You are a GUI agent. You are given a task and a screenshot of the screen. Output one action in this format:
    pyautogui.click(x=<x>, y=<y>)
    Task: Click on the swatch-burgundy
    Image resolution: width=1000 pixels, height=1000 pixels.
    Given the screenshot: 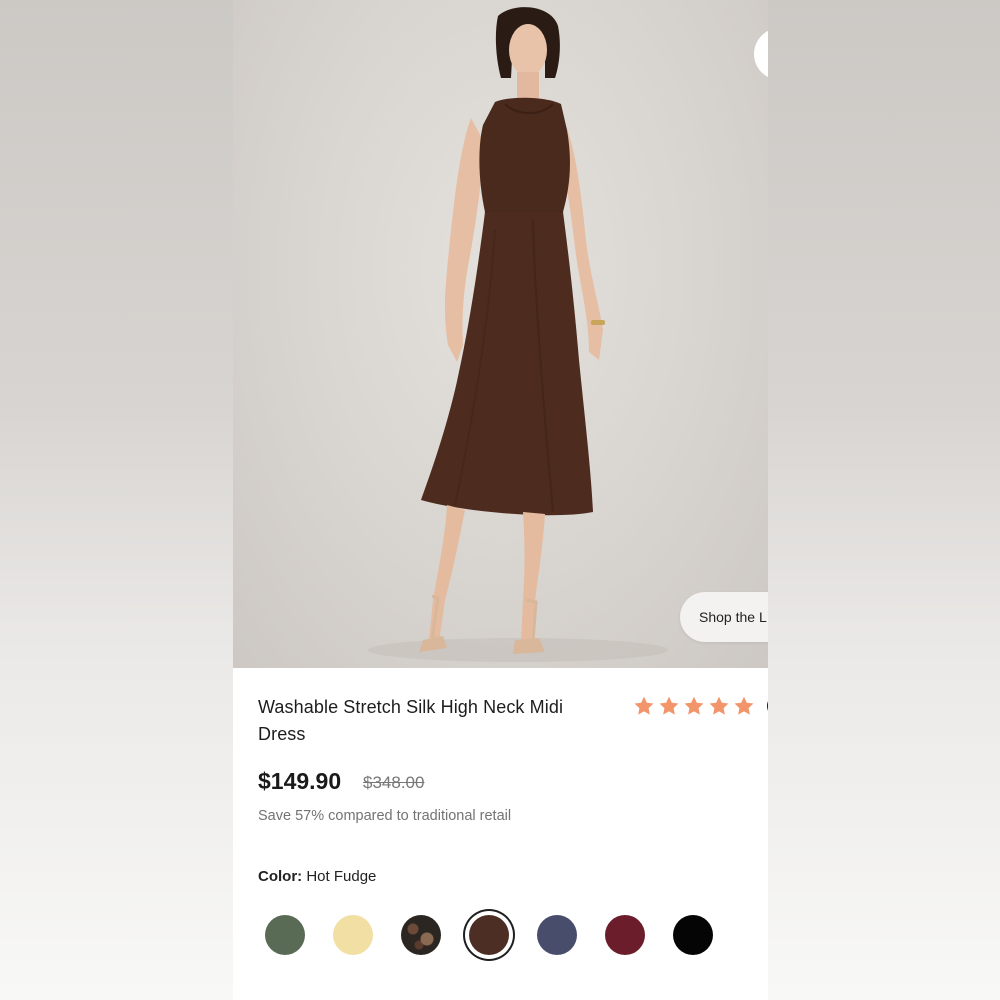 What is the action you would take?
    pyautogui.click(x=625, y=935)
    